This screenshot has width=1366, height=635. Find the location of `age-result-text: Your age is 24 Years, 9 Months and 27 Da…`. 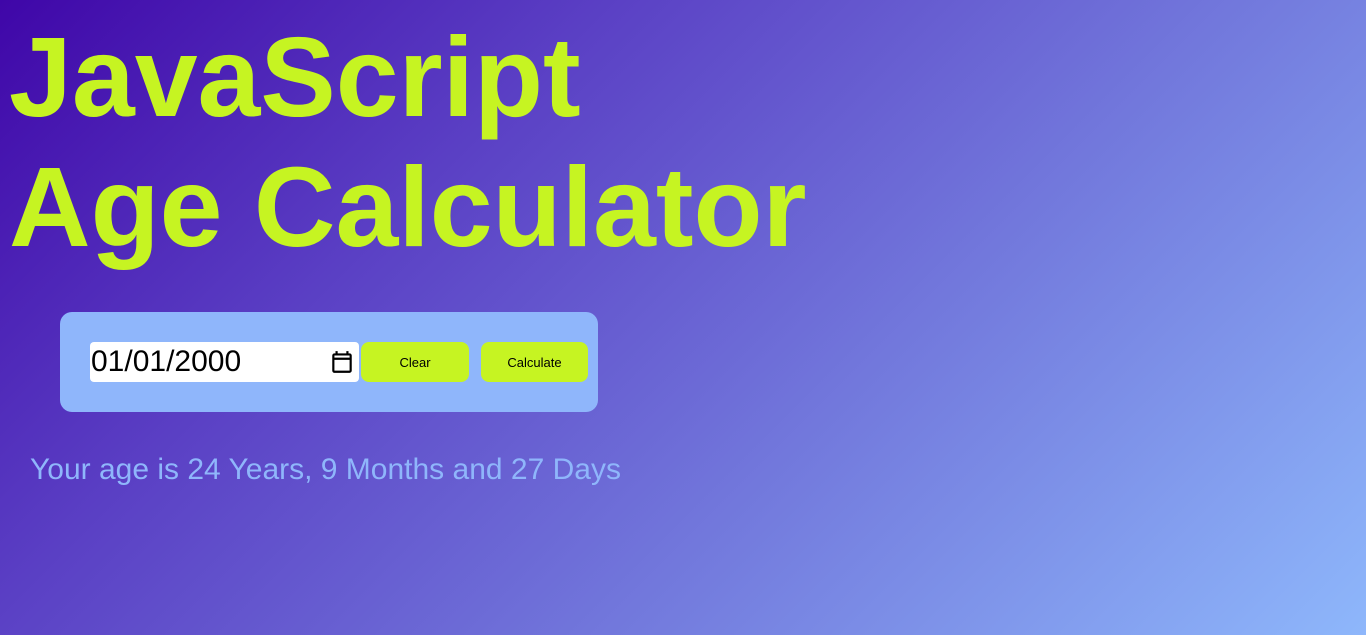

age-result-text: Your age is 24 Years, 9 Months and 27 Da… is located at coordinates (325, 469).